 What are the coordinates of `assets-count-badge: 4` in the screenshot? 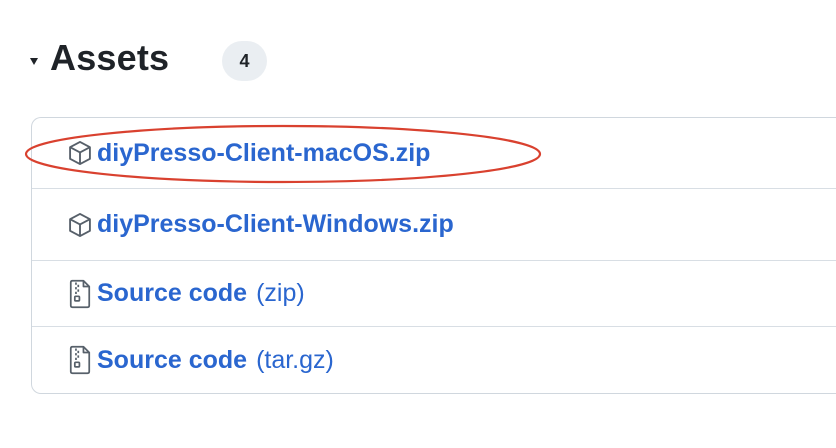 It's located at (244, 61).